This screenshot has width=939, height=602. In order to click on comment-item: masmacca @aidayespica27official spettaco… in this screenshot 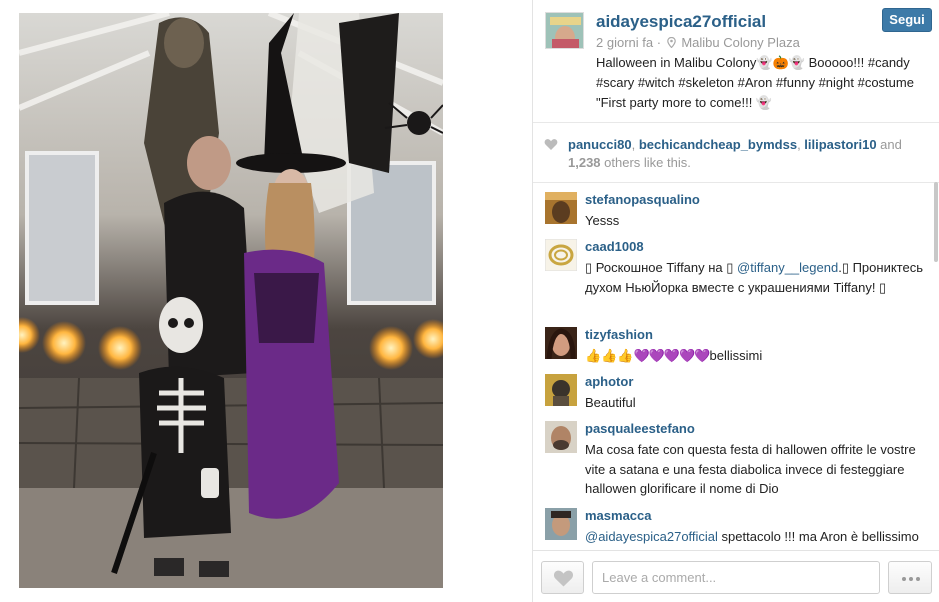, I will do `click(736, 524)`.